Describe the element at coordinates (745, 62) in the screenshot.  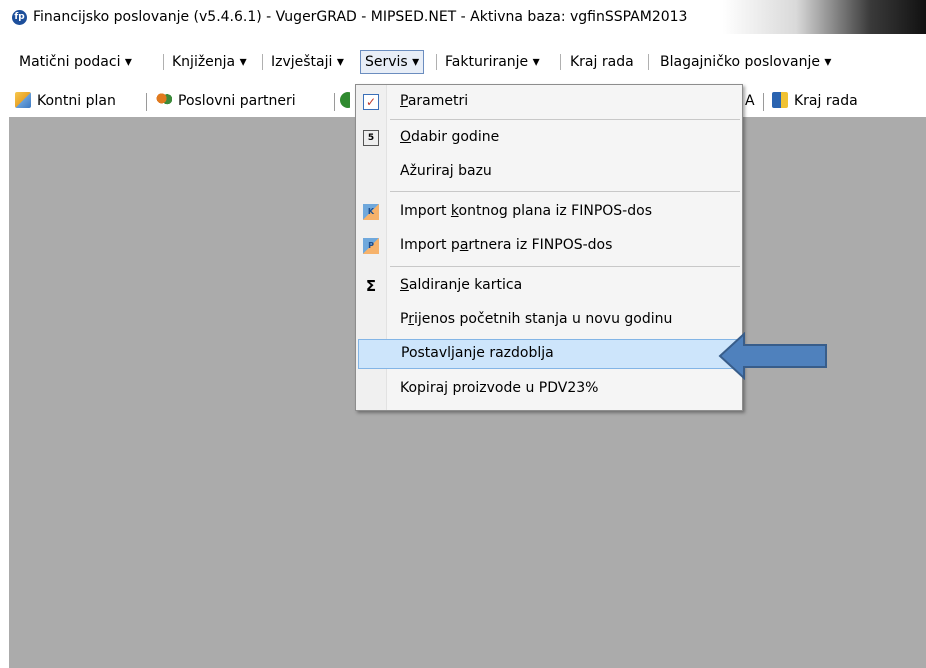
I see `menu-blagajnicko-poslovanje: Blagajničko poslovanje ▾` at that location.